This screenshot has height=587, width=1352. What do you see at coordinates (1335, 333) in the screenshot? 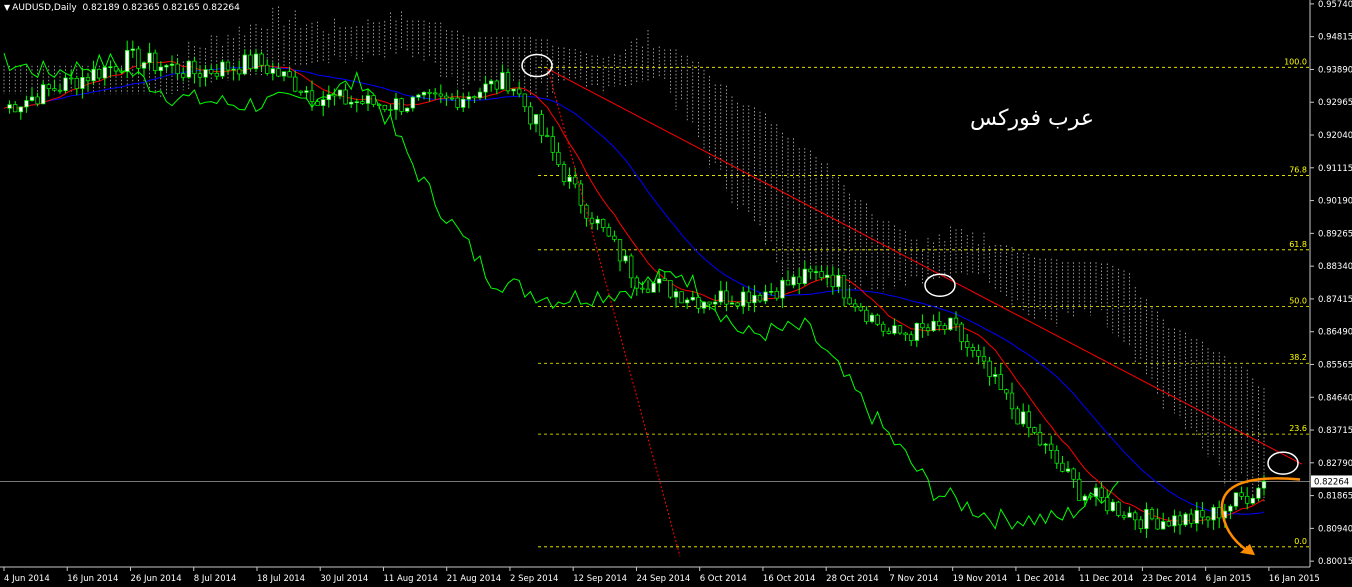
I see `y-tick-label: 0.86490` at bounding box center [1335, 333].